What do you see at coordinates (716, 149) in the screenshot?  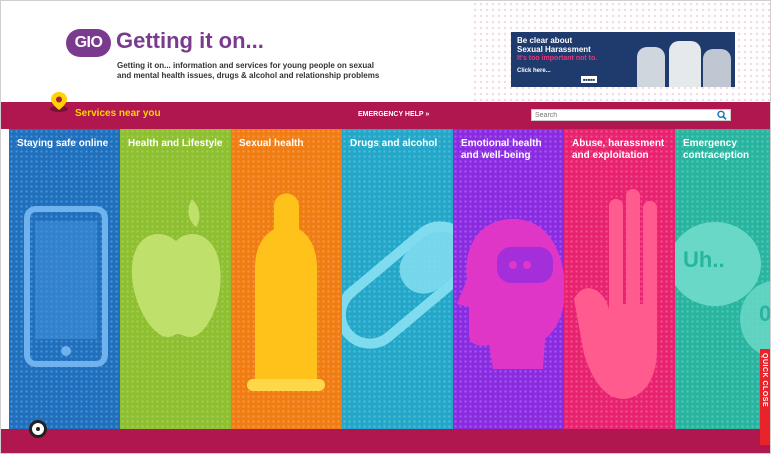 I see `category-label: Emergency contraception` at bounding box center [716, 149].